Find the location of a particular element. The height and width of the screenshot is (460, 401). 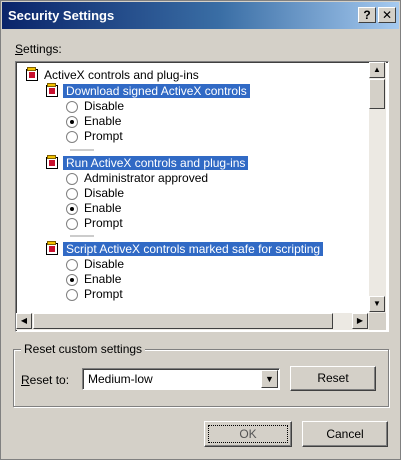

horizontal-scrollbar: ◀ ▶ is located at coordinates (192, 321).